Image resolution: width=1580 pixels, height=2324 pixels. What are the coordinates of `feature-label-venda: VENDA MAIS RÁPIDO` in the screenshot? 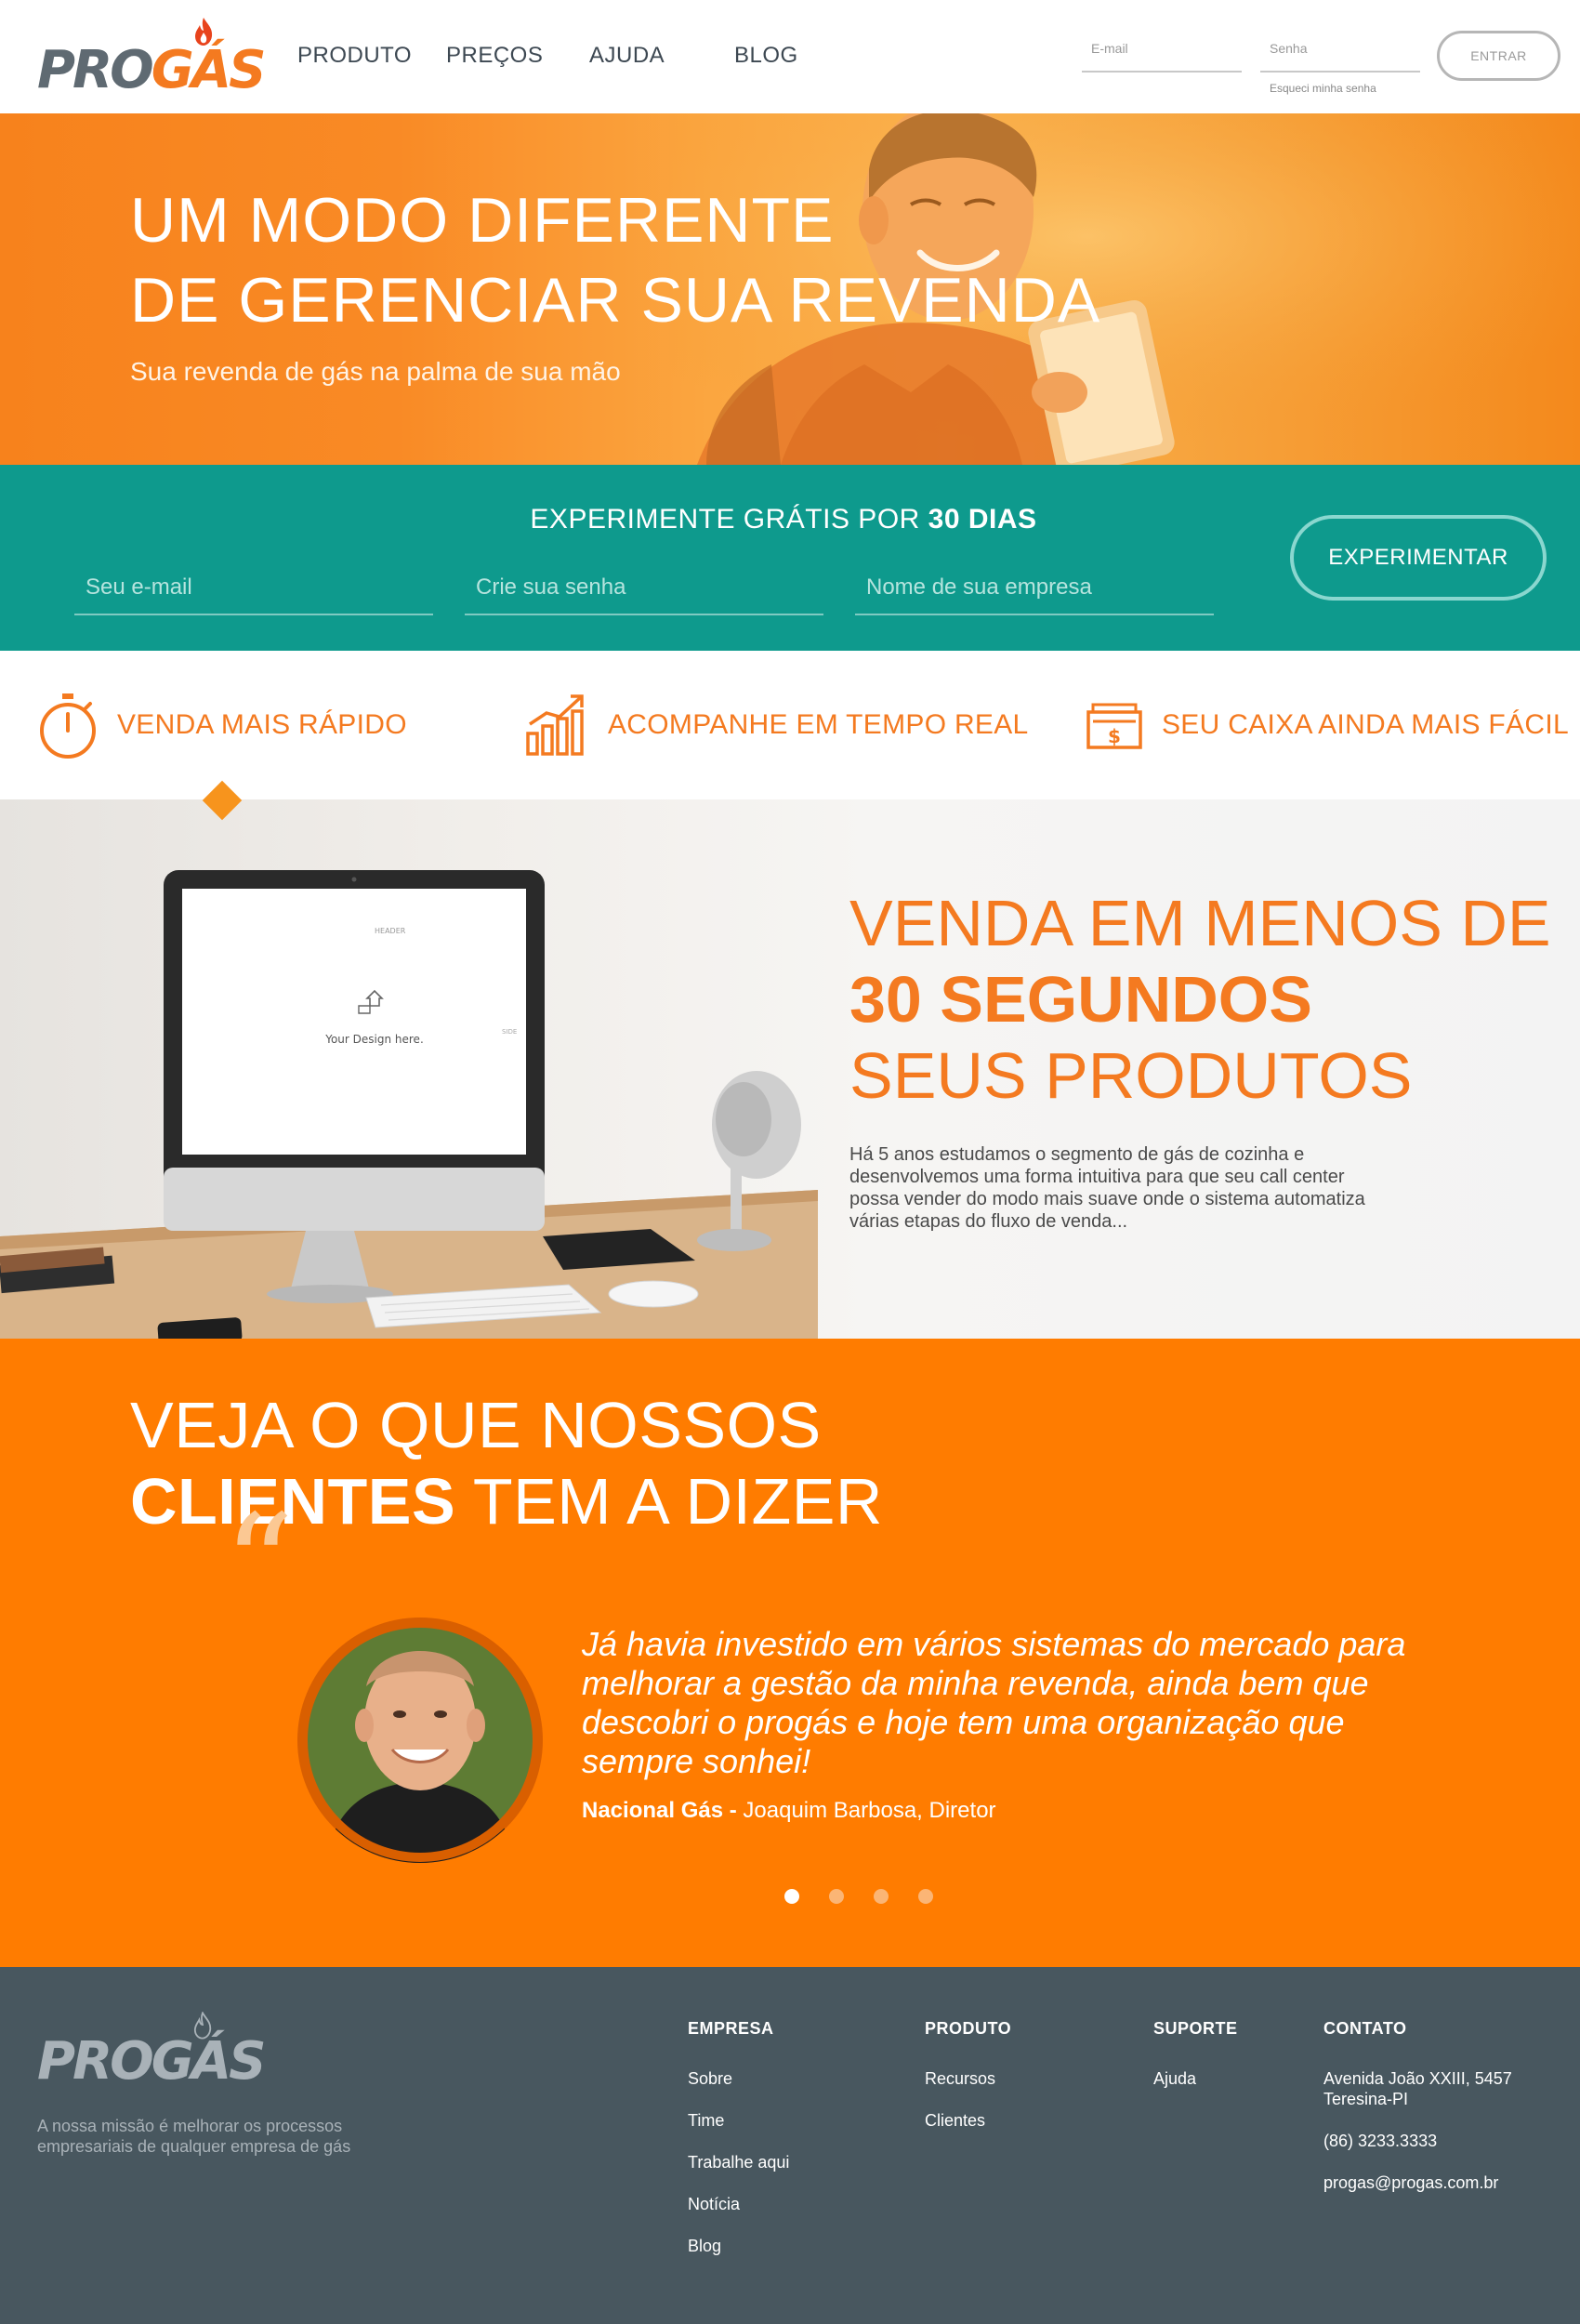 It's located at (262, 724).